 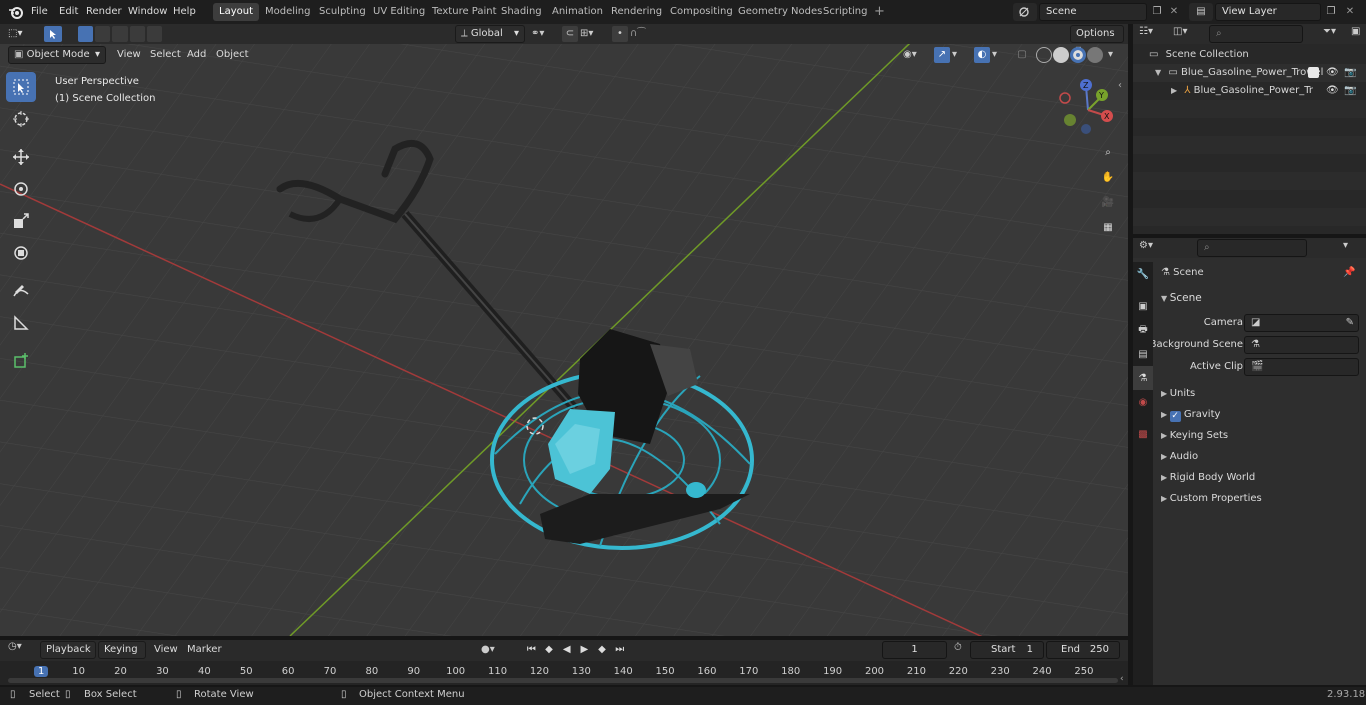 What do you see at coordinates (103, 34) in the screenshot?
I see `select-extend-icon` at bounding box center [103, 34].